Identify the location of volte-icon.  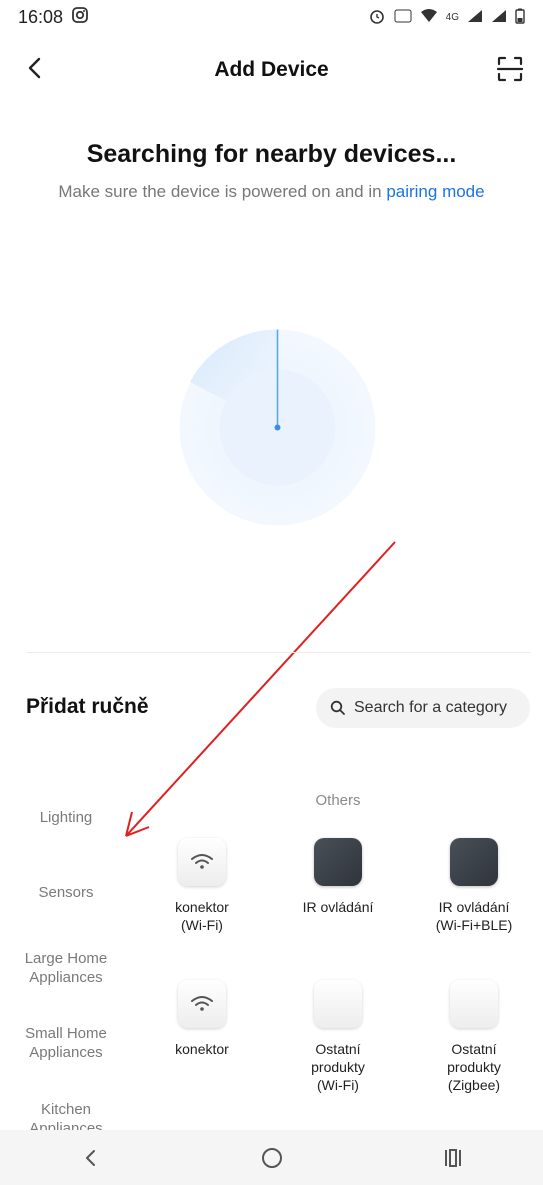
(403, 17).